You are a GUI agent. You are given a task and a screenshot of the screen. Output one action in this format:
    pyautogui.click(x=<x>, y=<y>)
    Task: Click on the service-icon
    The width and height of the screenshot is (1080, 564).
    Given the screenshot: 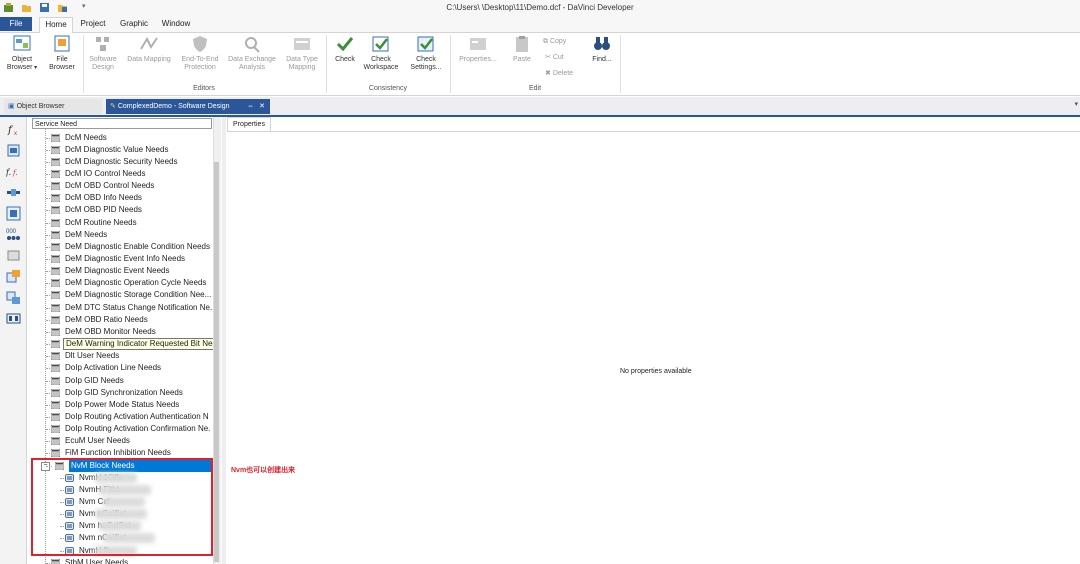 What is the action you would take?
    pyautogui.click(x=13, y=276)
    